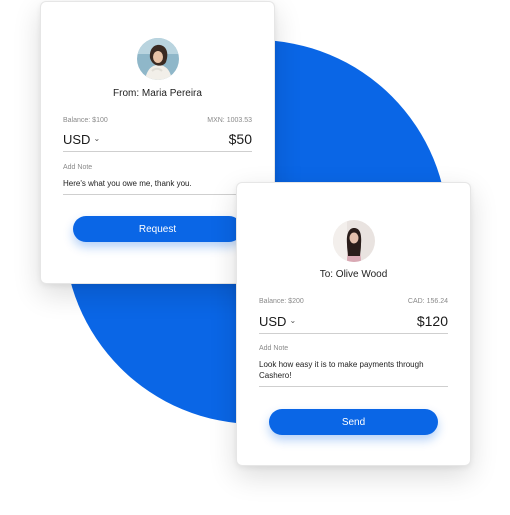 The width and height of the screenshot is (510, 515). I want to click on avatar-maria, so click(157, 59).